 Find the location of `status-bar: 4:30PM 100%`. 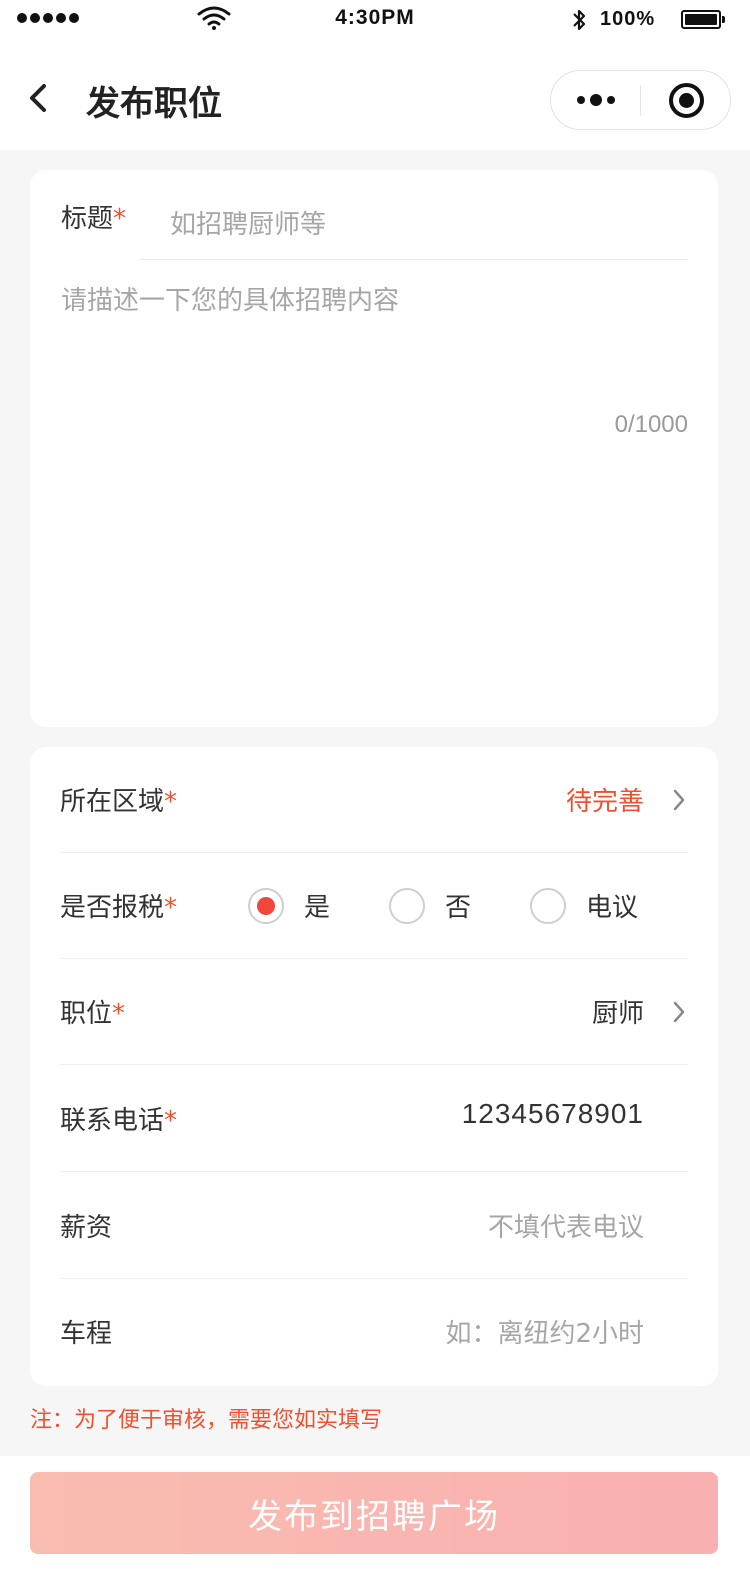

status-bar: 4:30PM 100% is located at coordinates (375, 20).